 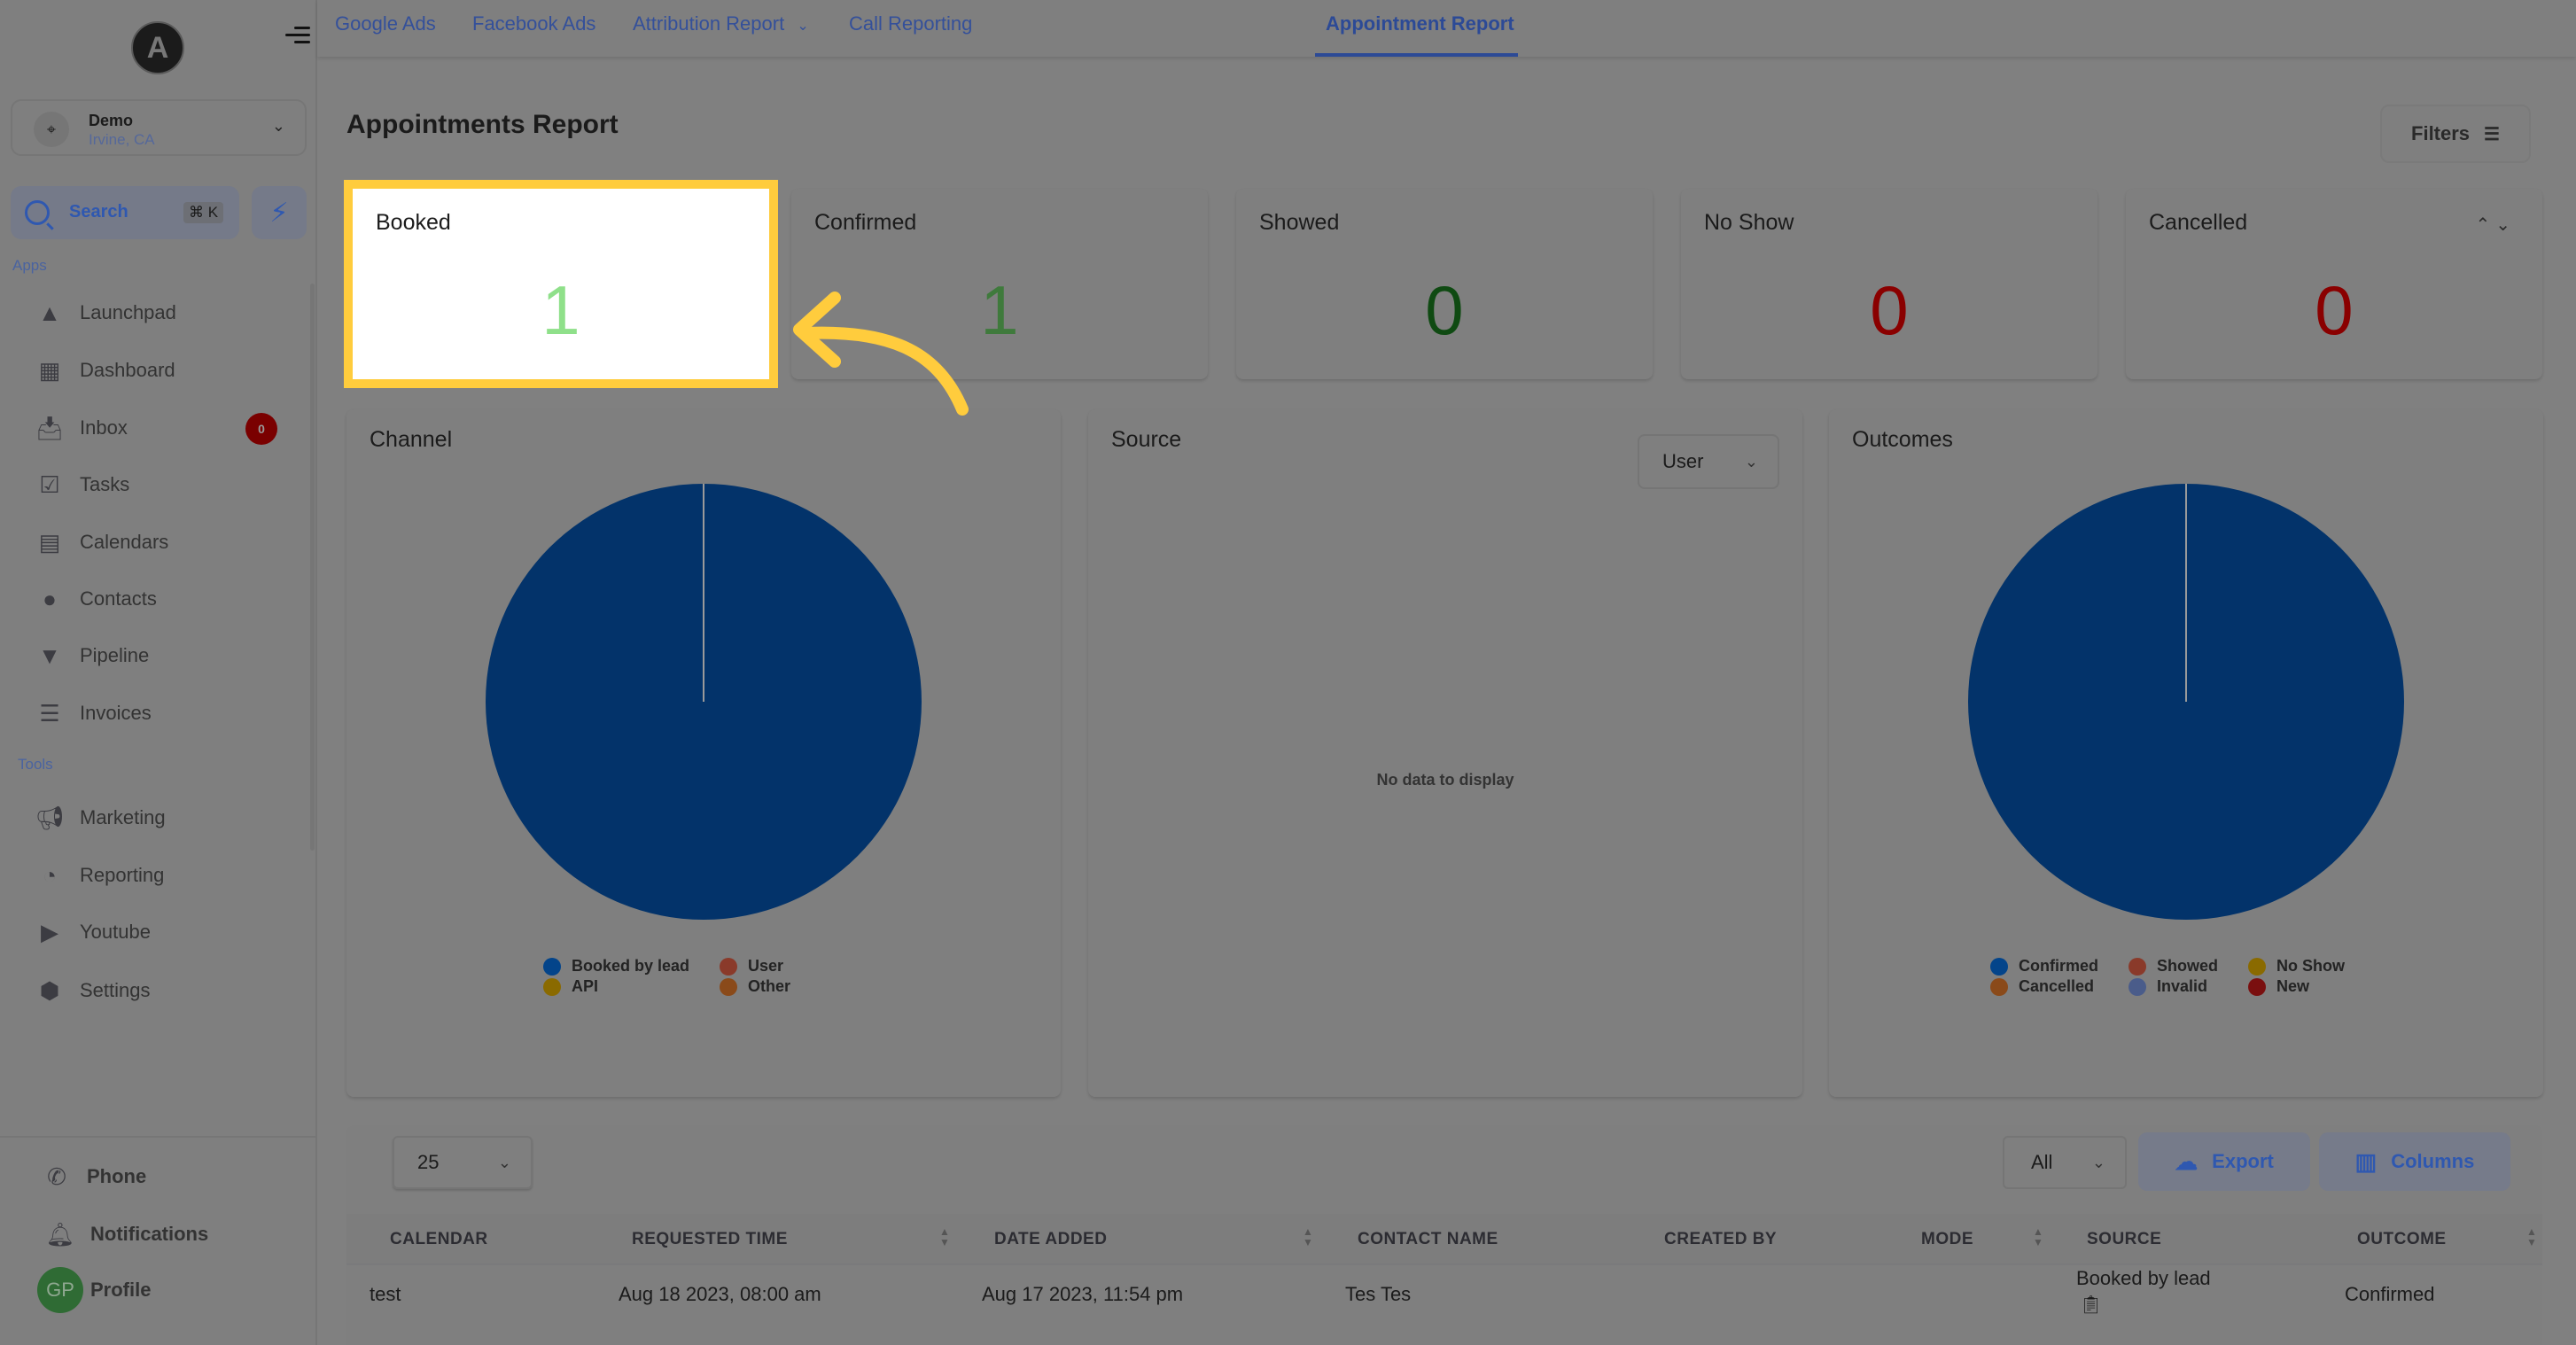 What do you see at coordinates (50, 484) in the screenshot?
I see `clipboard-check-icon: ☑` at bounding box center [50, 484].